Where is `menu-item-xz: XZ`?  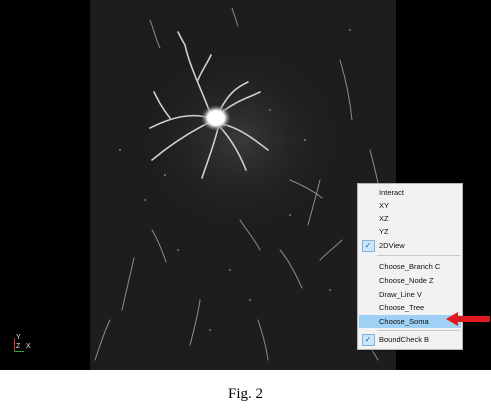
menu-item-xz: XZ is located at coordinates (410, 218).